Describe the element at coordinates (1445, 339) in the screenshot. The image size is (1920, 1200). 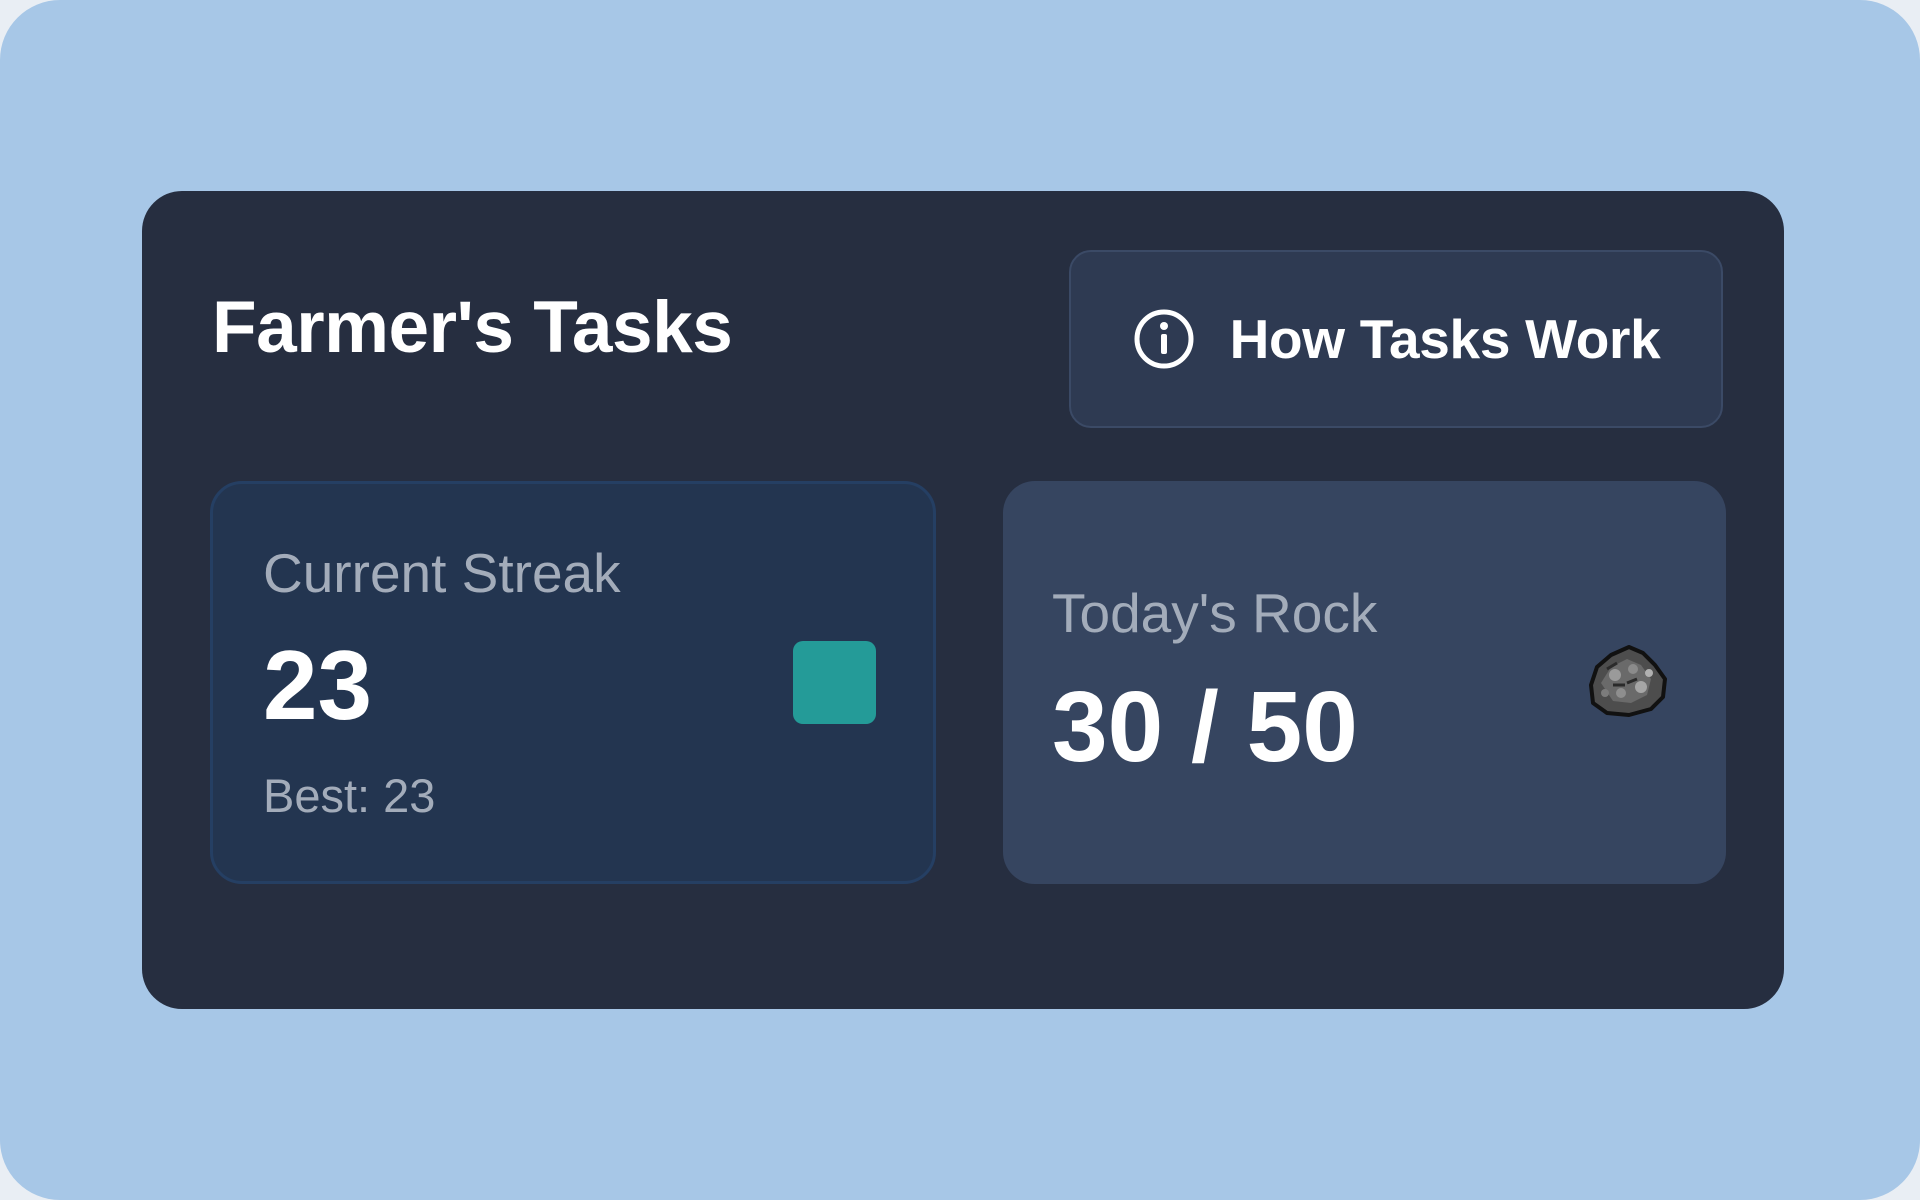
I see `how-tasks-work-label: How Tasks Work` at that location.